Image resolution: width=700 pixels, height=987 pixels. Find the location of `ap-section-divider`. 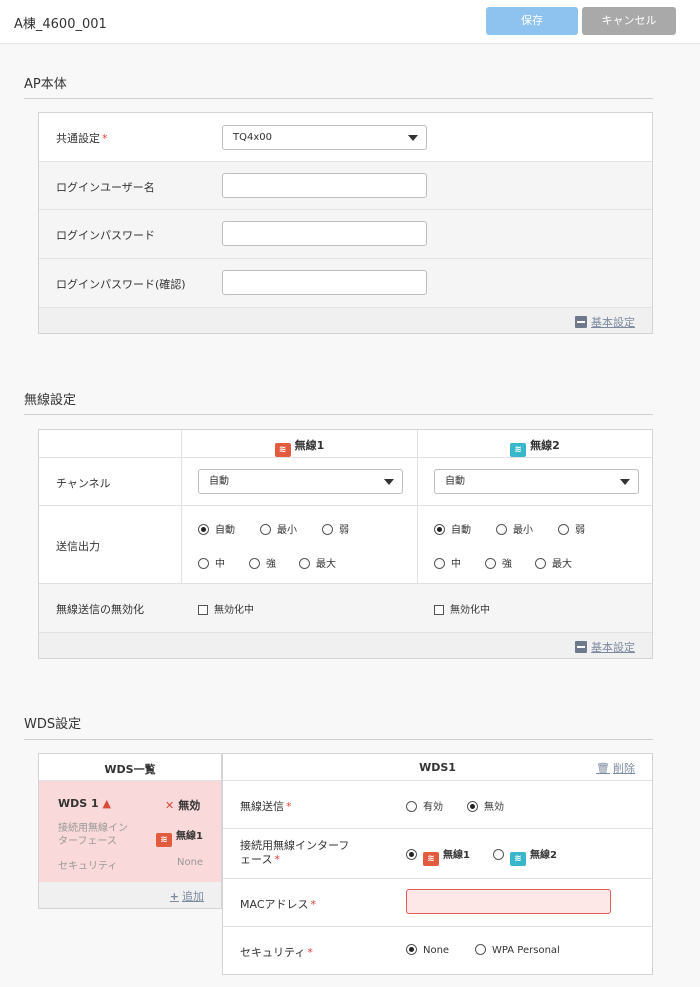

ap-section-divider is located at coordinates (338, 98).